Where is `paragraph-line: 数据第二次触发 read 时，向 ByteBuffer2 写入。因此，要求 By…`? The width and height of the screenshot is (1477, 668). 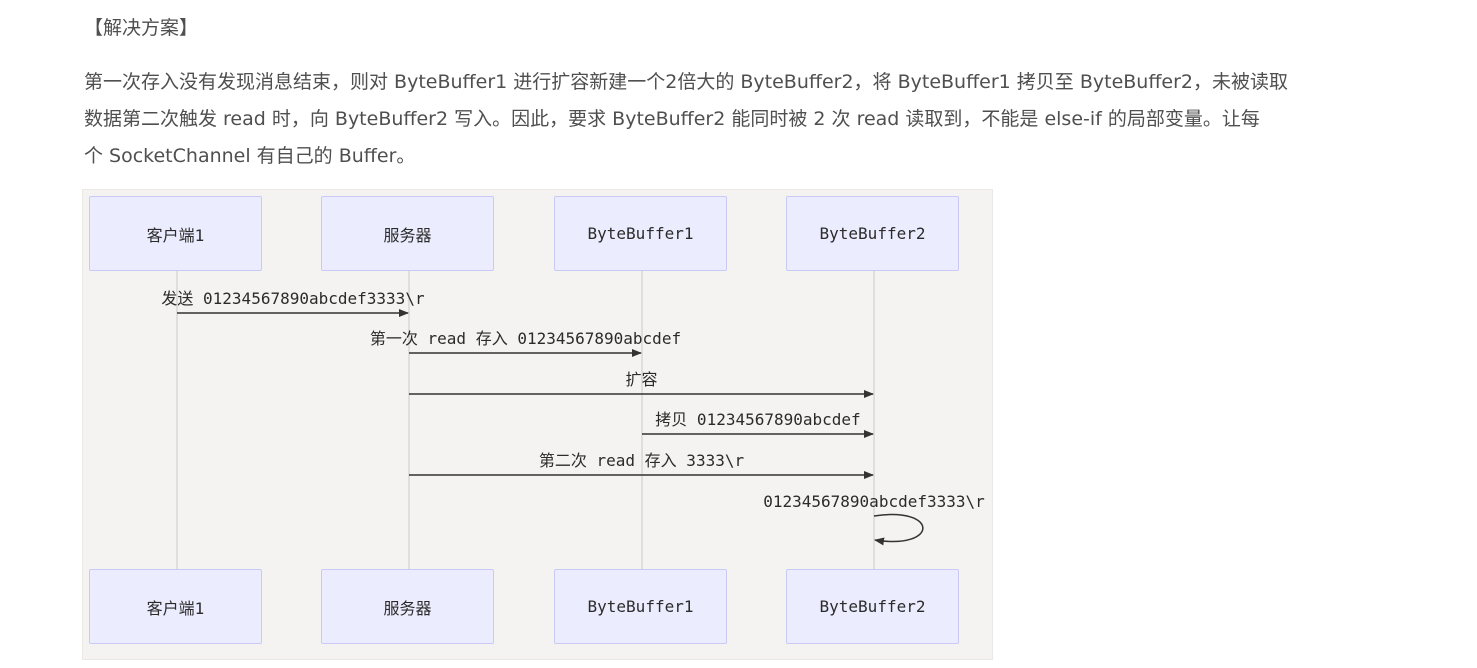 paragraph-line: 数据第二次触发 read 时，向 ByteBuffer2 写入。因此，要求 By… is located at coordinates (672, 119).